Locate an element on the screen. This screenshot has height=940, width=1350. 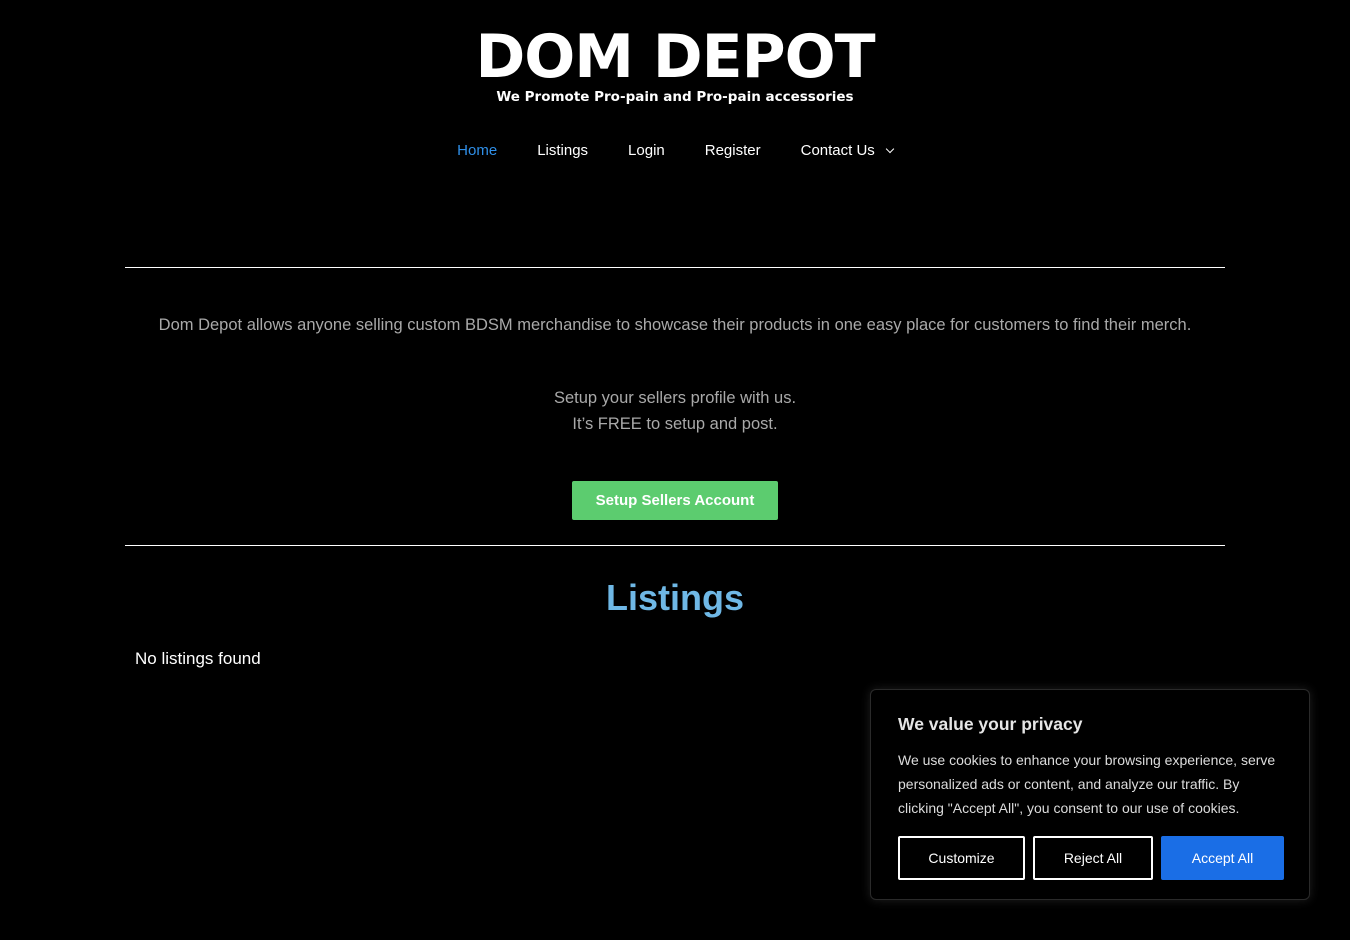
no-listings-message: No listings found is located at coordinates (198, 658).